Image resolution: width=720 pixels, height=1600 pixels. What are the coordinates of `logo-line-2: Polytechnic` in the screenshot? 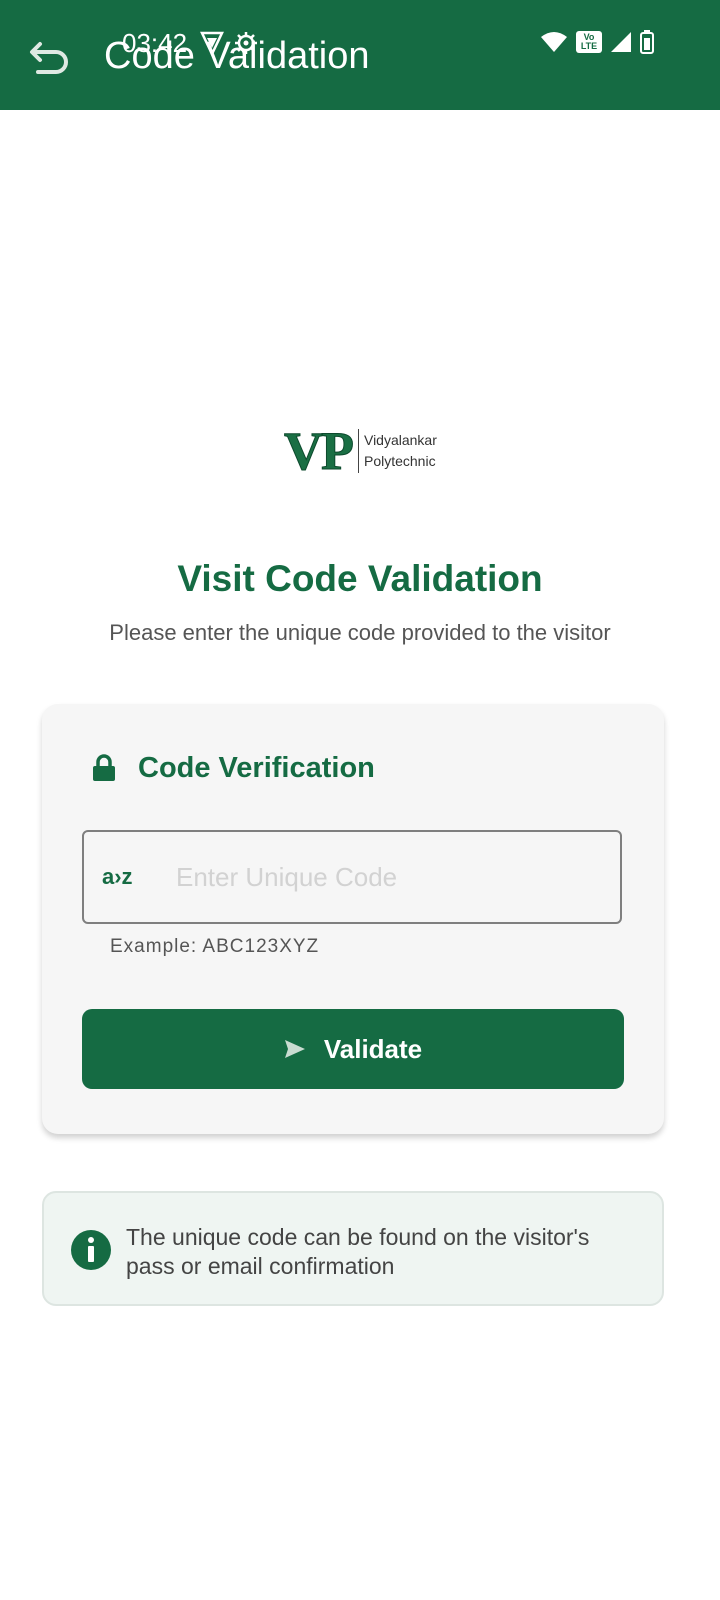 It's located at (399, 461).